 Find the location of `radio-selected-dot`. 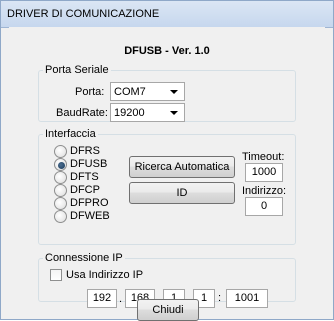

radio-selected-dot is located at coordinates (61, 165).